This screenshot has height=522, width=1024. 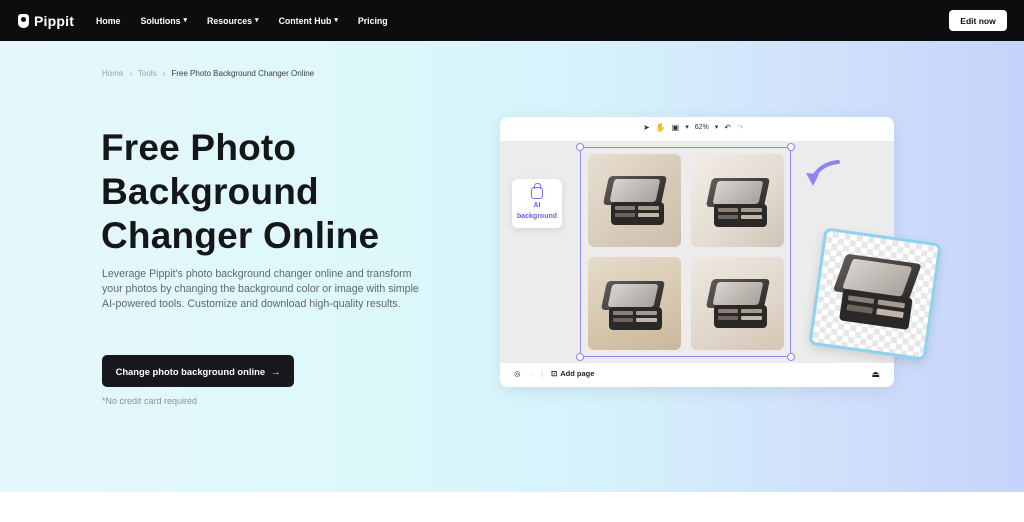 I want to click on result-image, so click(x=875, y=294).